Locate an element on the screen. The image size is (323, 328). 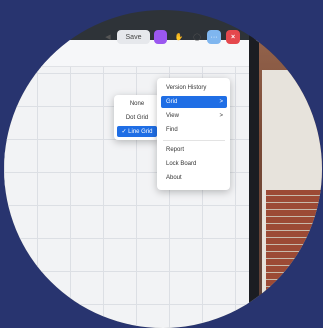
grid-option-none: None is located at coordinates (137, 103).